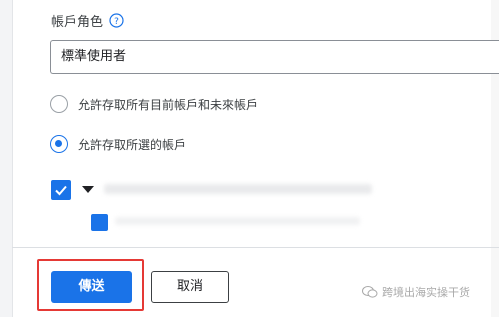 This screenshot has width=499, height=317. I want to click on radio-option-selected-accounts: 允許存取所選的帳戶, so click(118, 144).